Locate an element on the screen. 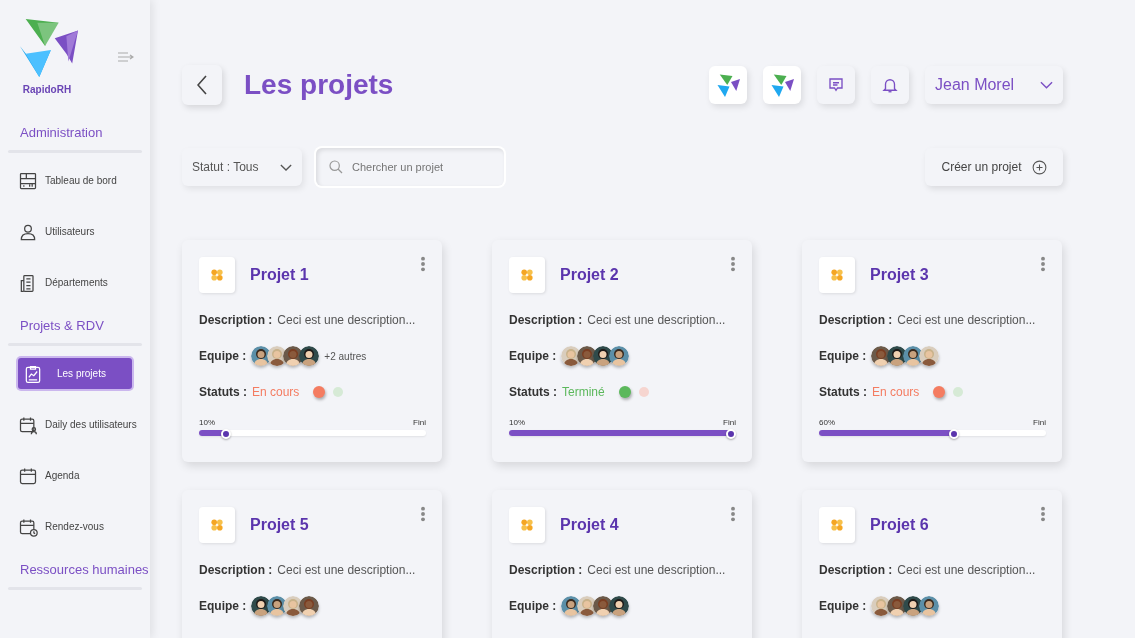  notifications-button is located at coordinates (890, 85).